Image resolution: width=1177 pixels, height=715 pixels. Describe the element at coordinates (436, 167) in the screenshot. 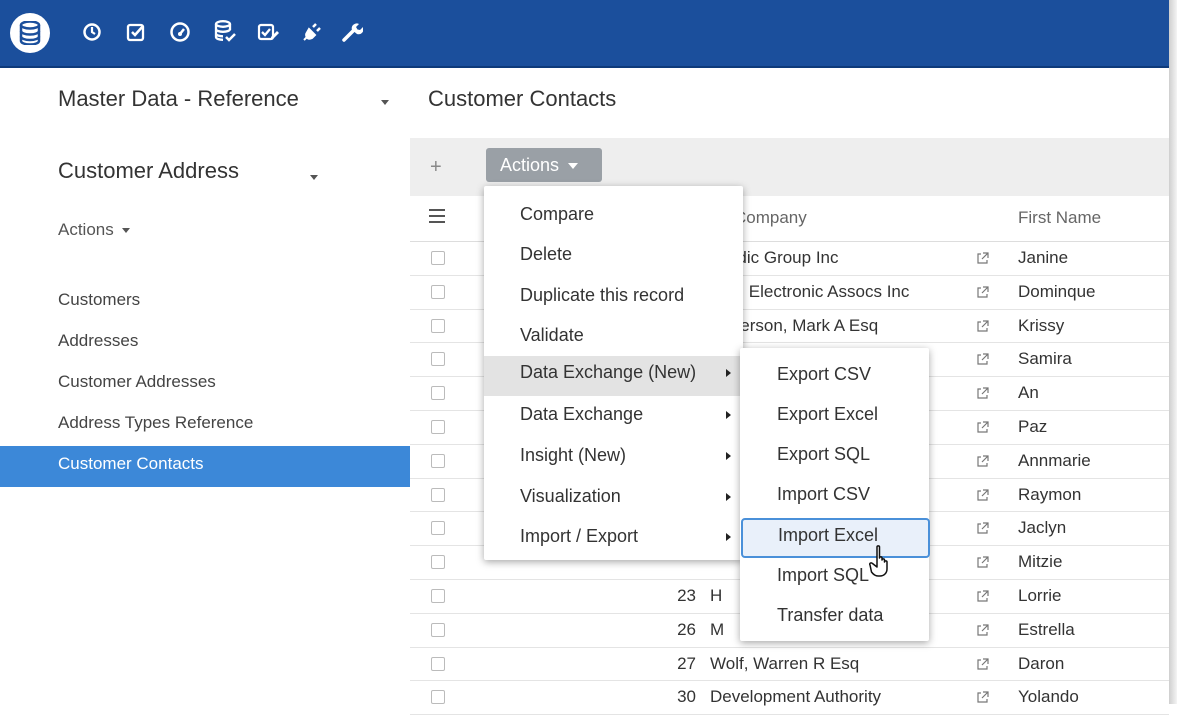

I see `add-record-button: +` at that location.